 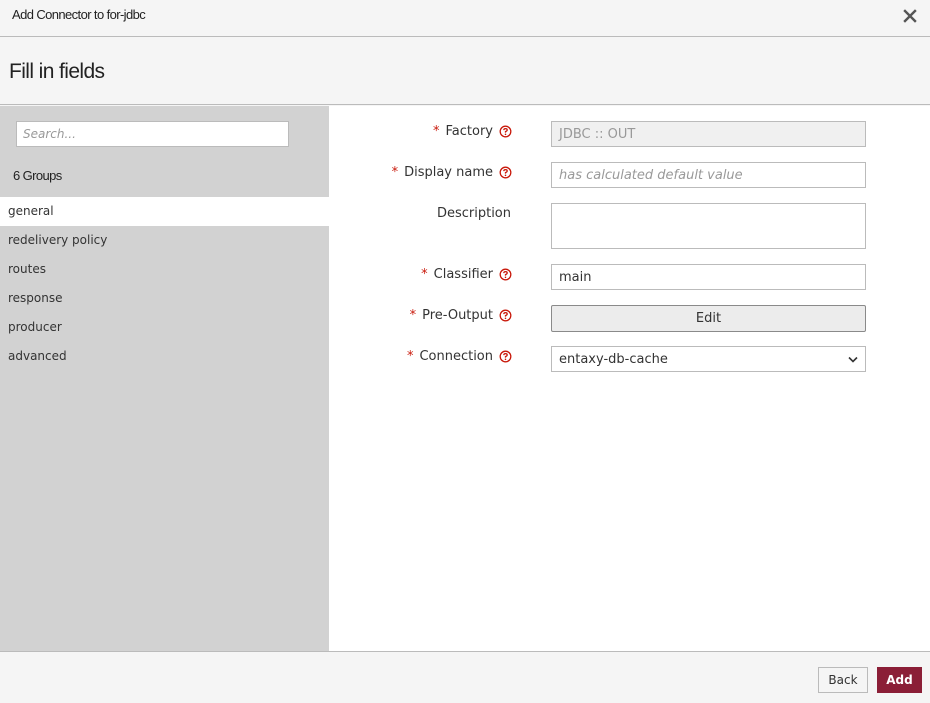 What do you see at coordinates (708, 359) in the screenshot?
I see `connection-select: entaxy-db-cache` at bounding box center [708, 359].